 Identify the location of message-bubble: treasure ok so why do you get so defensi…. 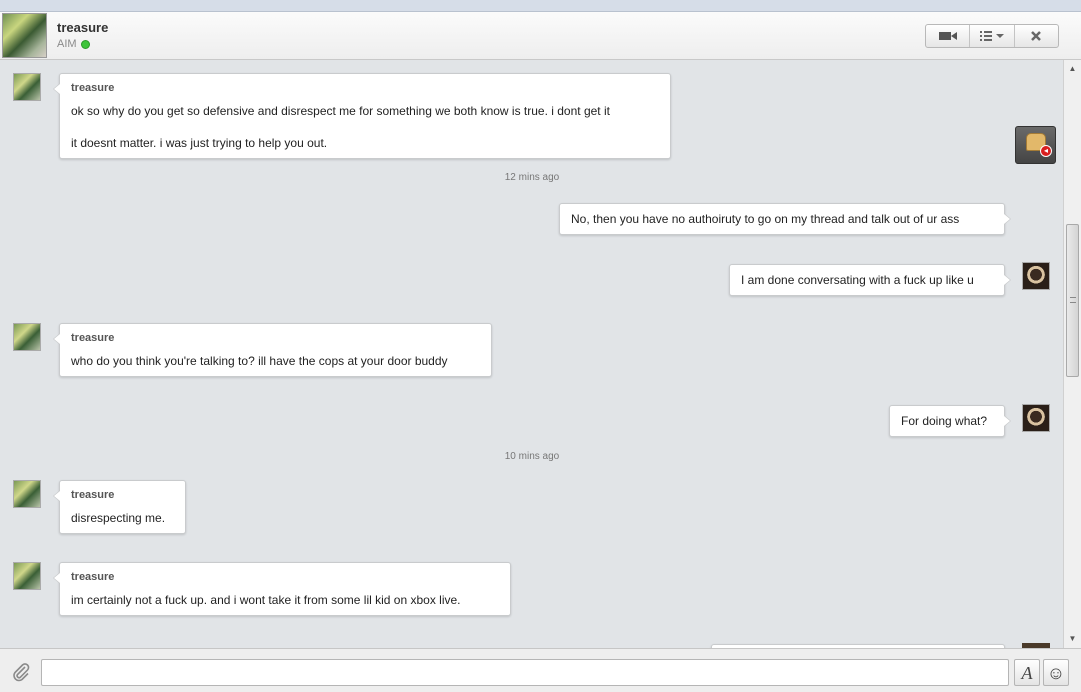
(362, 116).